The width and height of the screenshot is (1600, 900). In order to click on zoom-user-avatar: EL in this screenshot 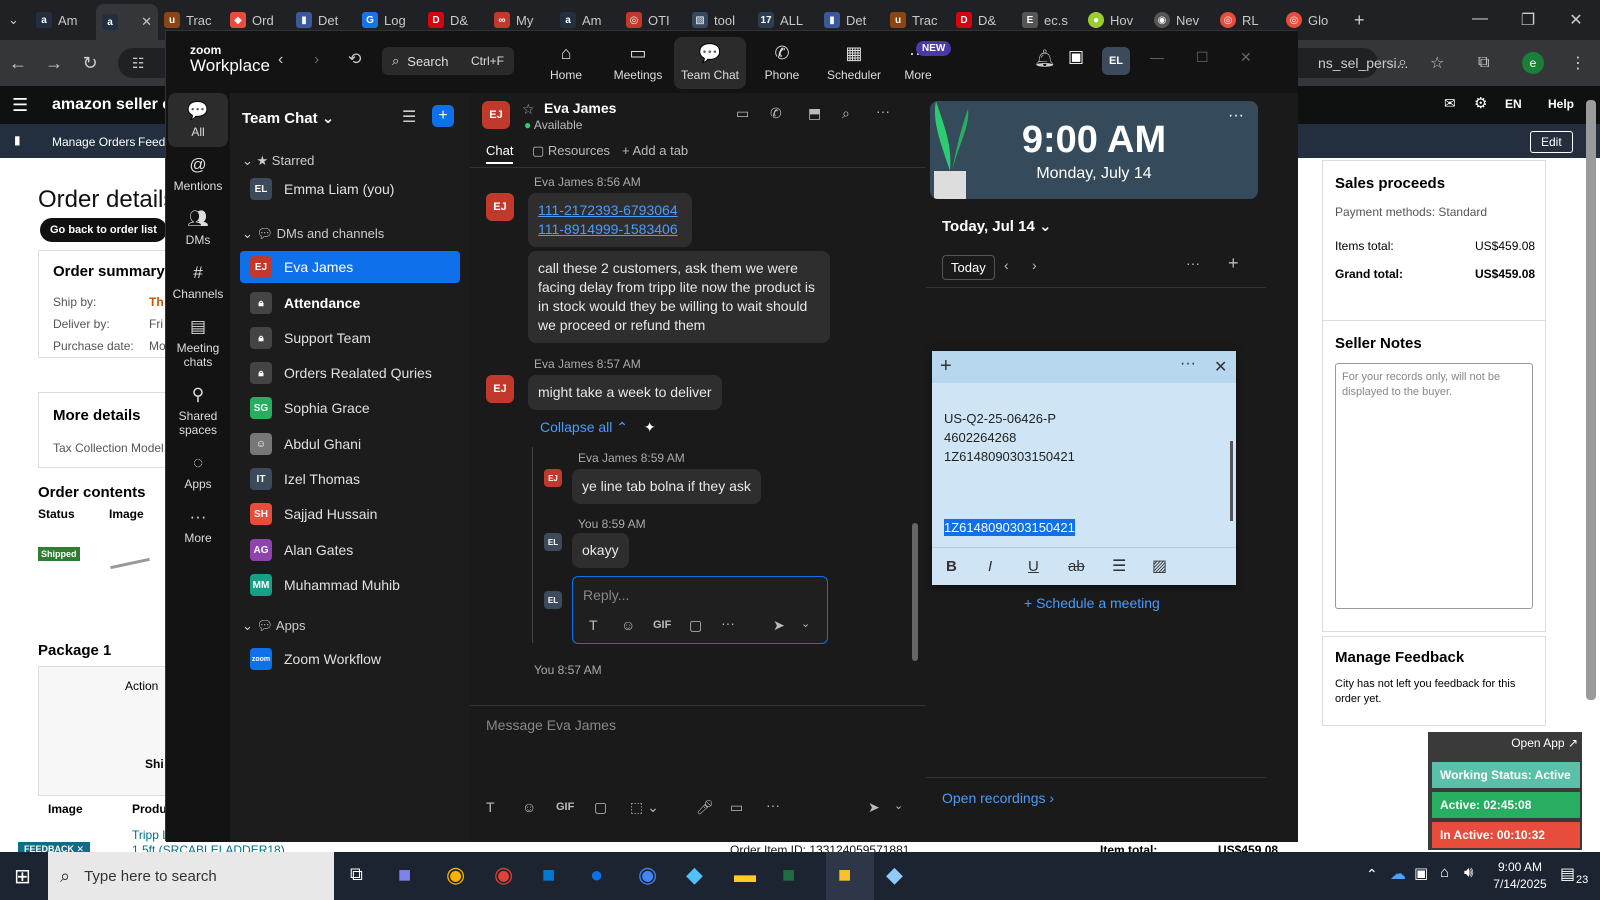, I will do `click(1116, 61)`.